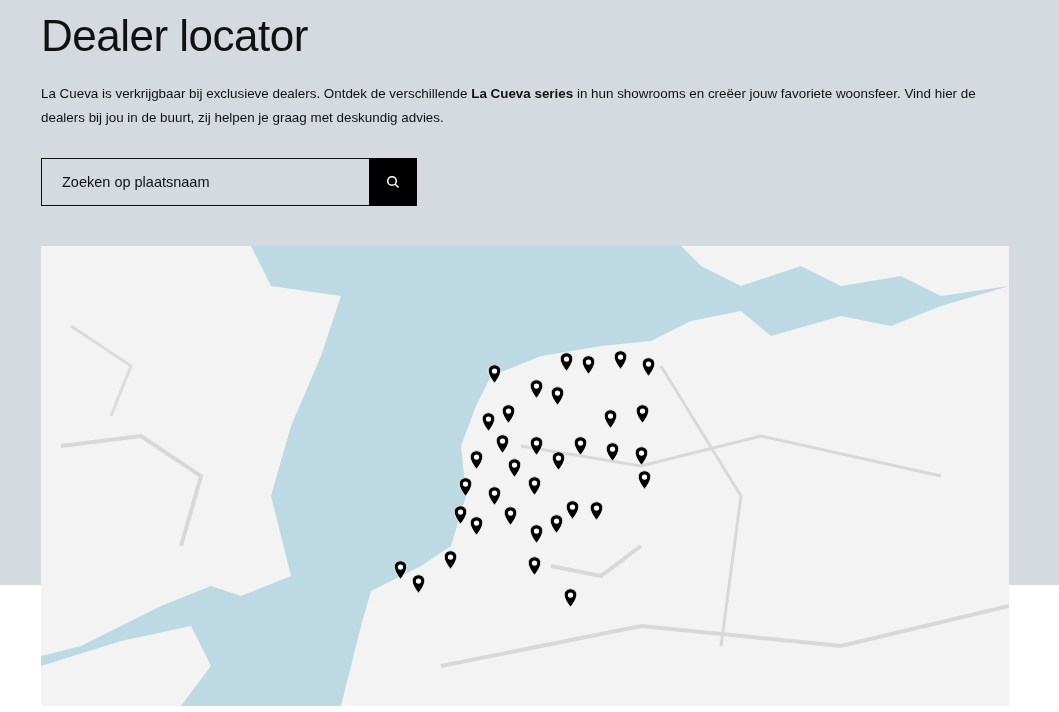 Image resolution: width=1059 pixels, height=712 pixels. Describe the element at coordinates (175, 36) in the screenshot. I see `page-title: Dealer locator` at that location.